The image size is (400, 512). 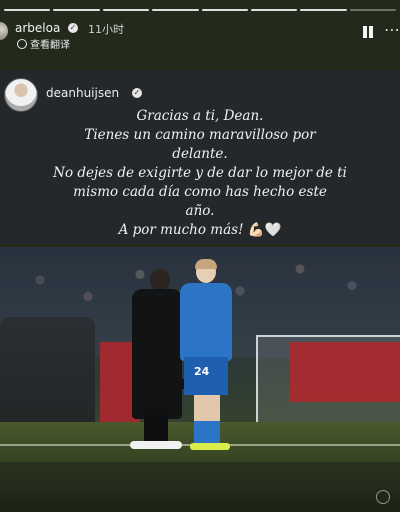 What do you see at coordinates (22, 43) in the screenshot?
I see `globe-icon` at bounding box center [22, 43].